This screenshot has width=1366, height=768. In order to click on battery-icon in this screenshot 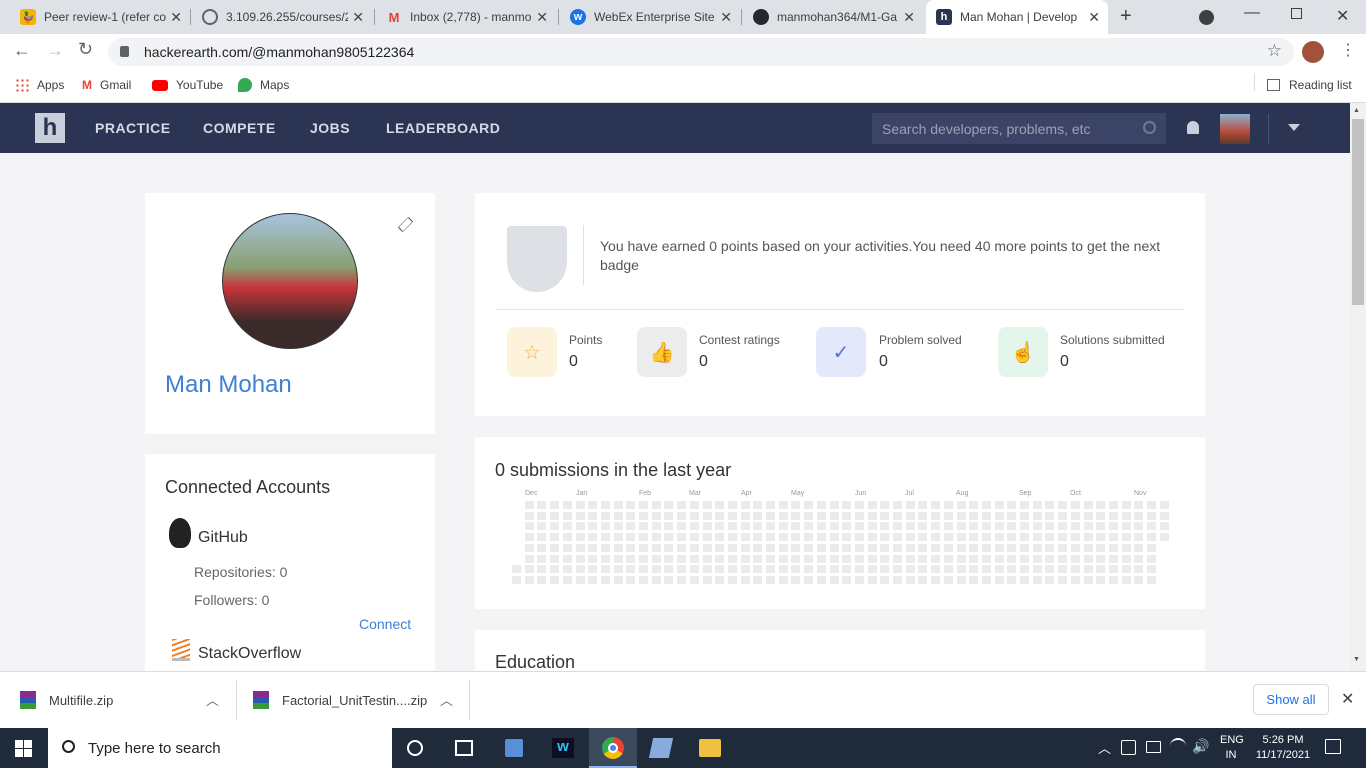, I will do `click(1153, 747)`.